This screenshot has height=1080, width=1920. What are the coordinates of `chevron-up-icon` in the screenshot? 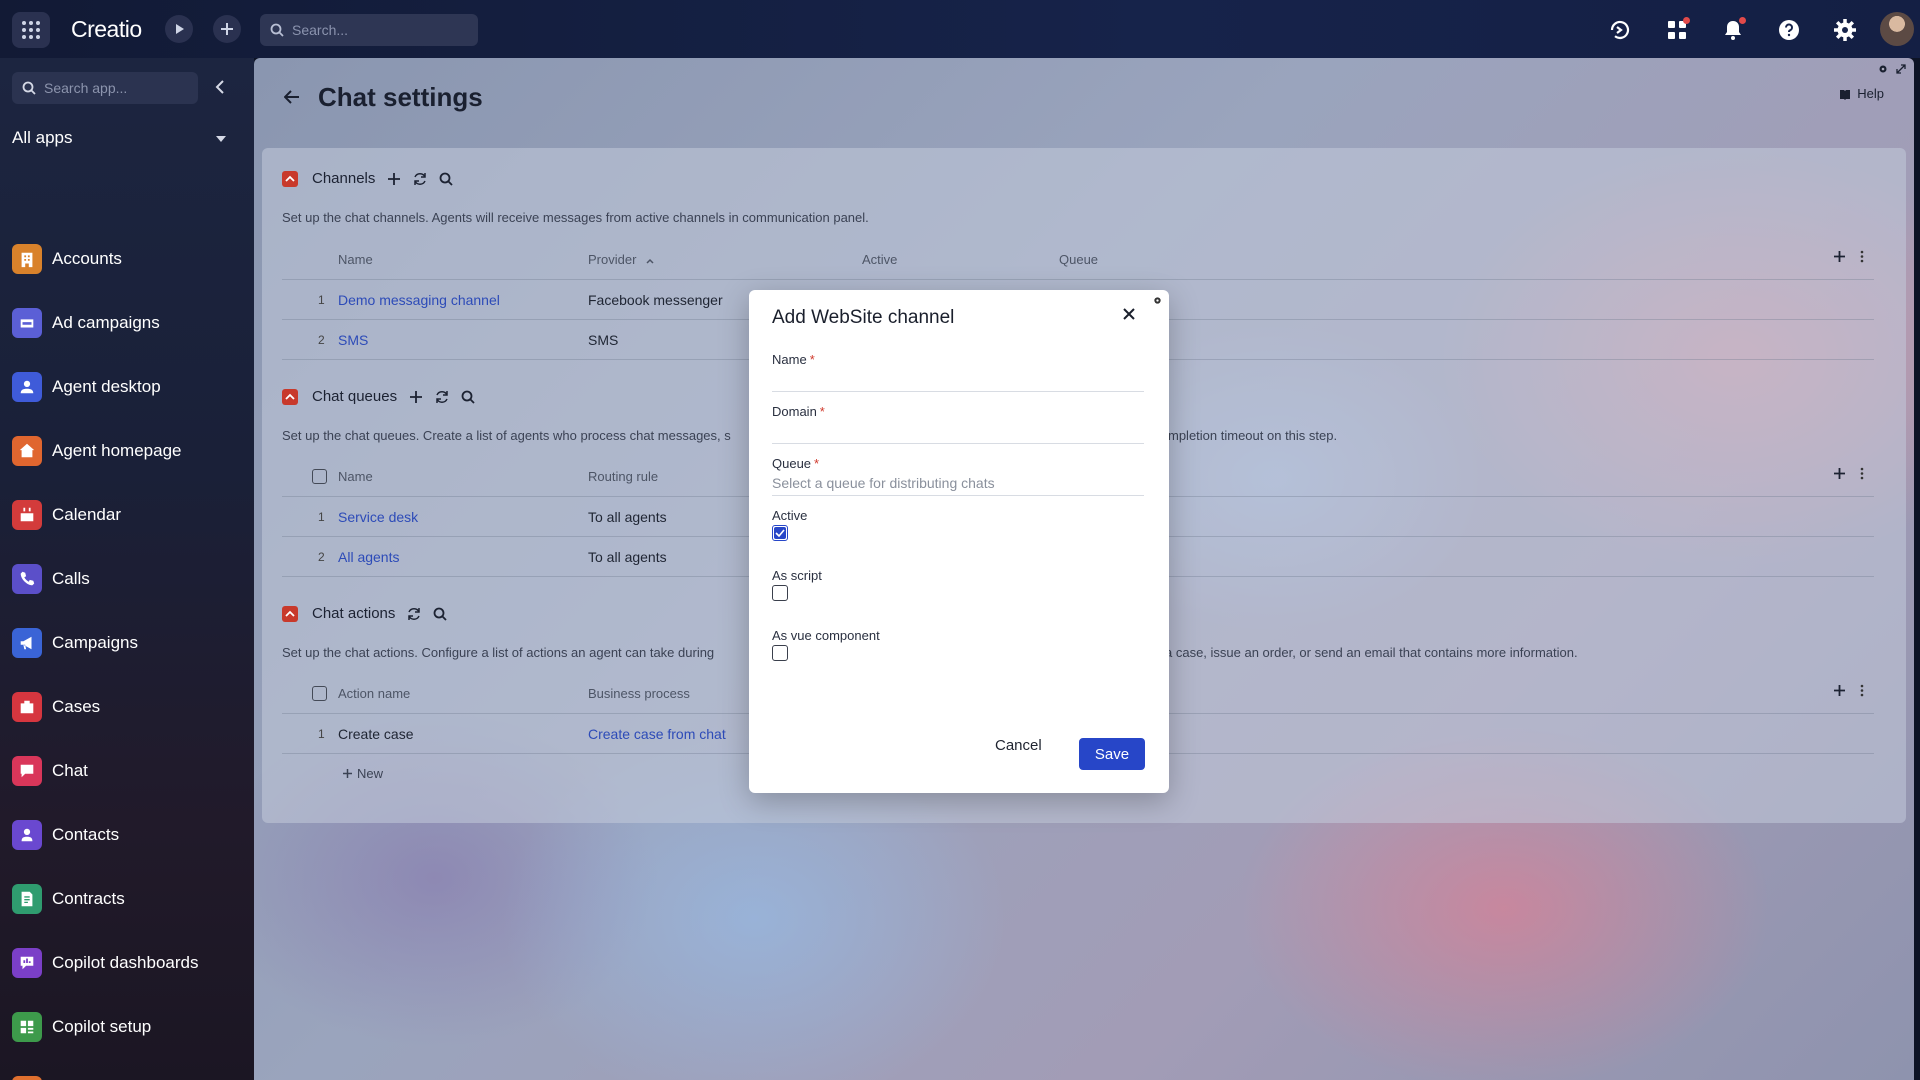 It's located at (290, 396).